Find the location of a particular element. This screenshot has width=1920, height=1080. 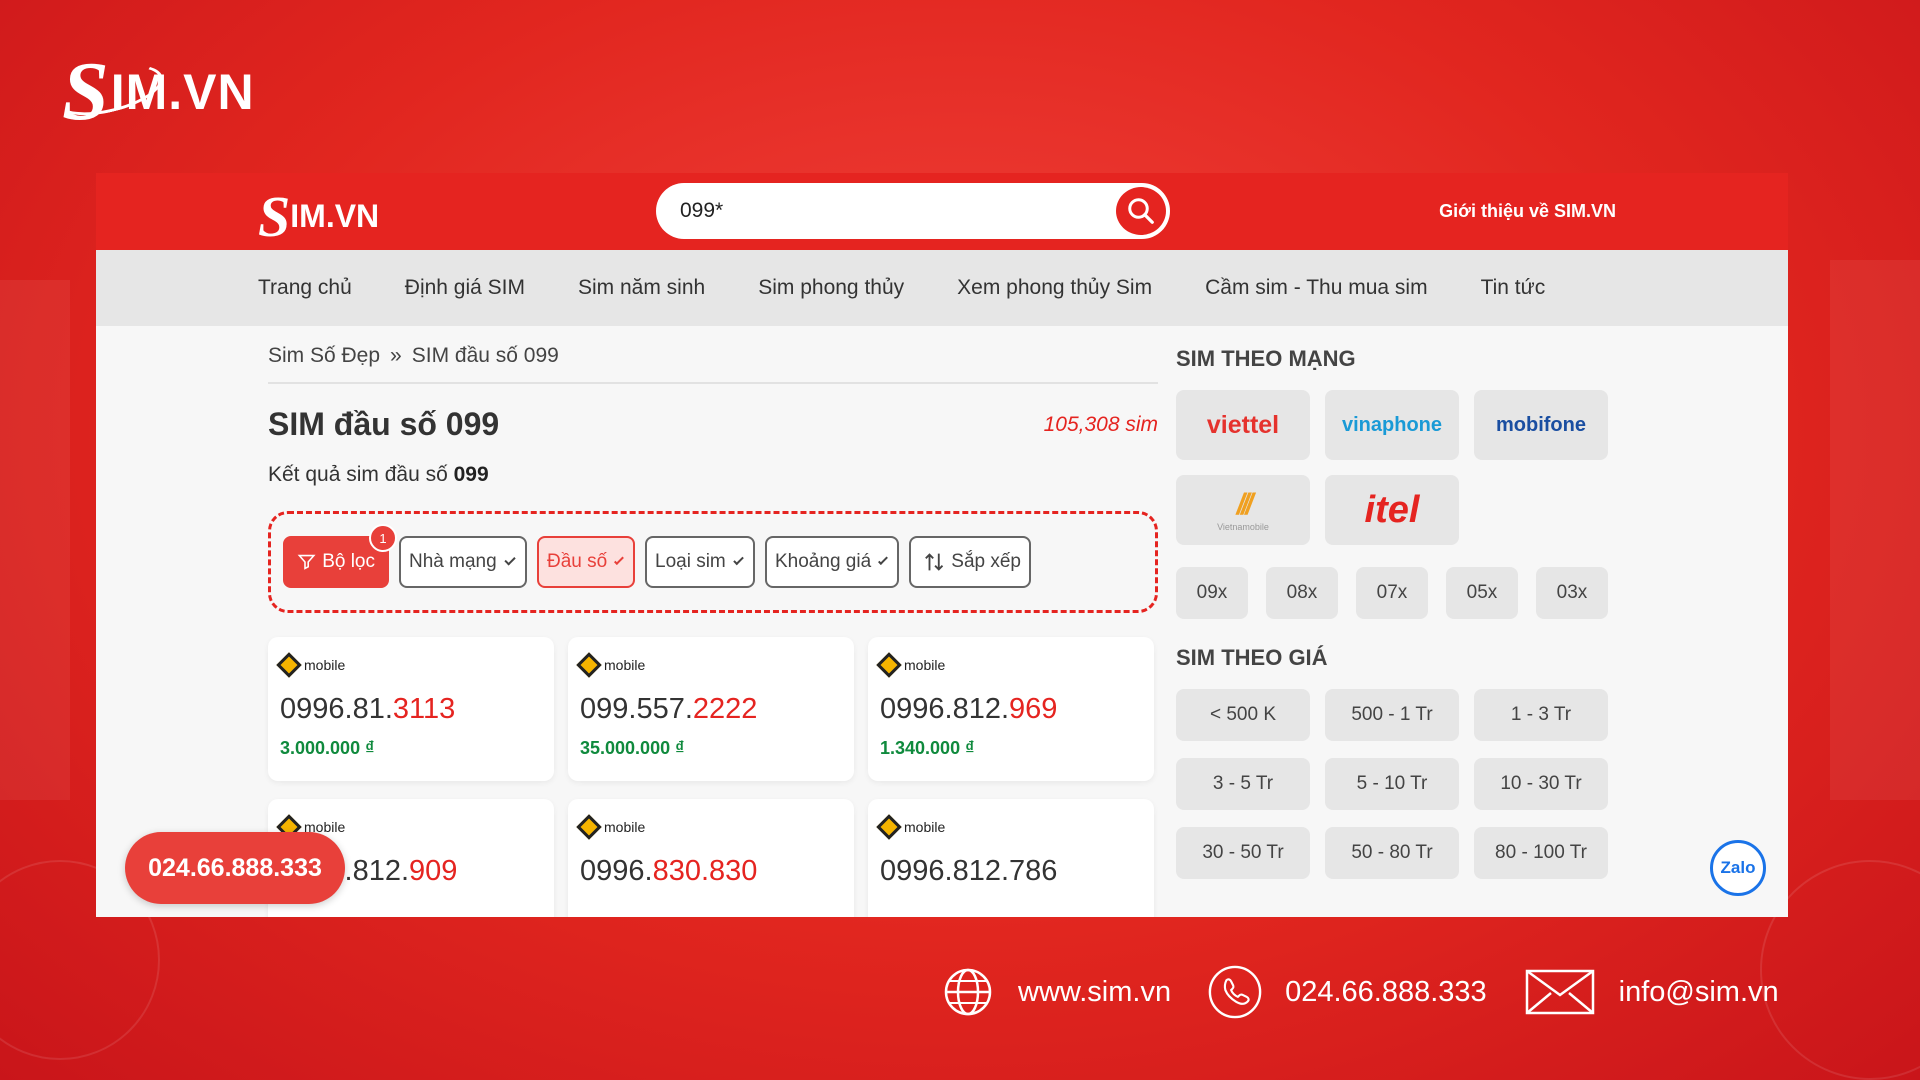

footer-website: www.sim.vn is located at coordinates (1055, 992).